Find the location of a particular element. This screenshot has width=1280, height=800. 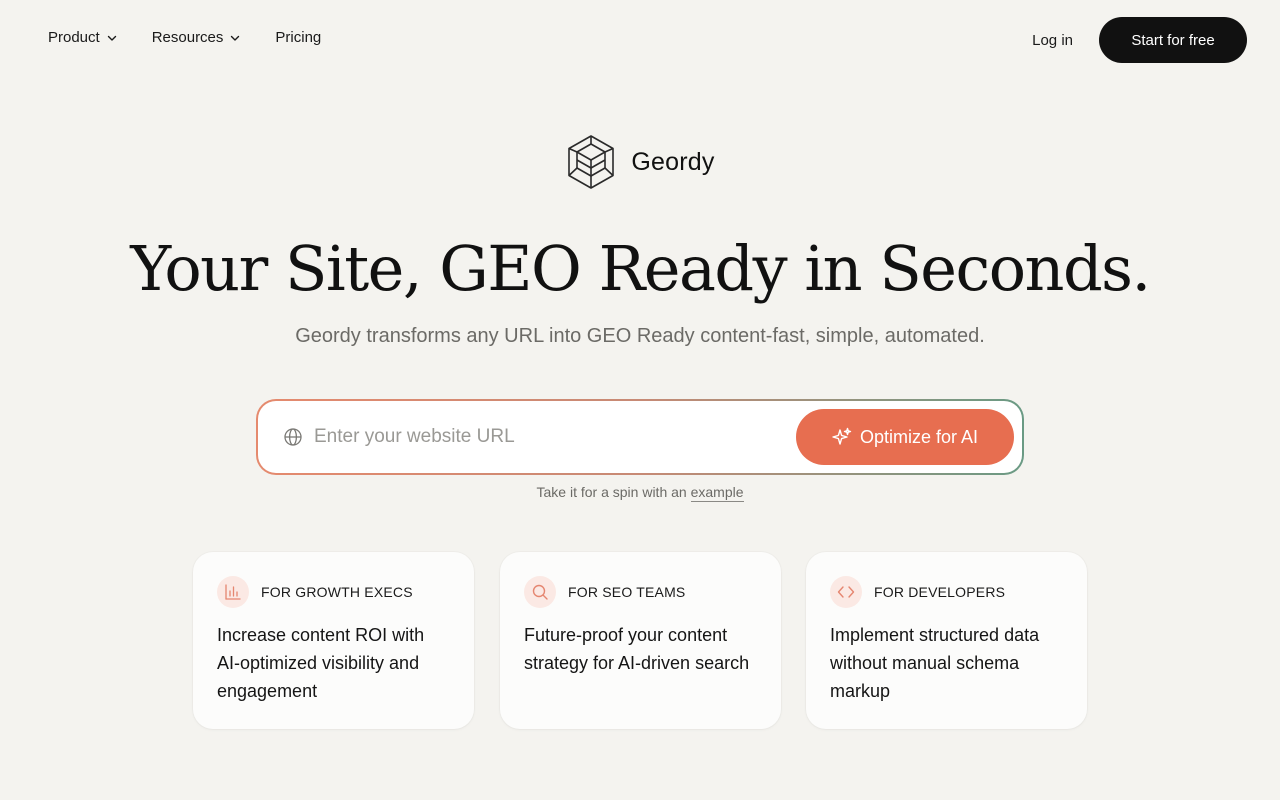

brand-name: Geordy is located at coordinates (673, 161).